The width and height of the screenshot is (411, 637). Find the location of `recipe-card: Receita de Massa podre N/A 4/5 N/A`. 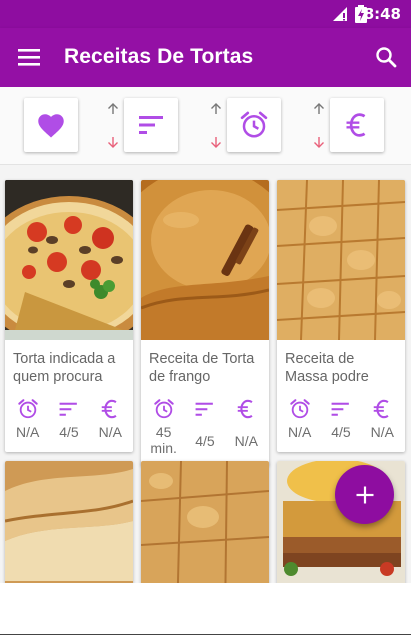

recipe-card: Receita de Massa podre N/A 4/5 N/A is located at coordinates (341, 316).